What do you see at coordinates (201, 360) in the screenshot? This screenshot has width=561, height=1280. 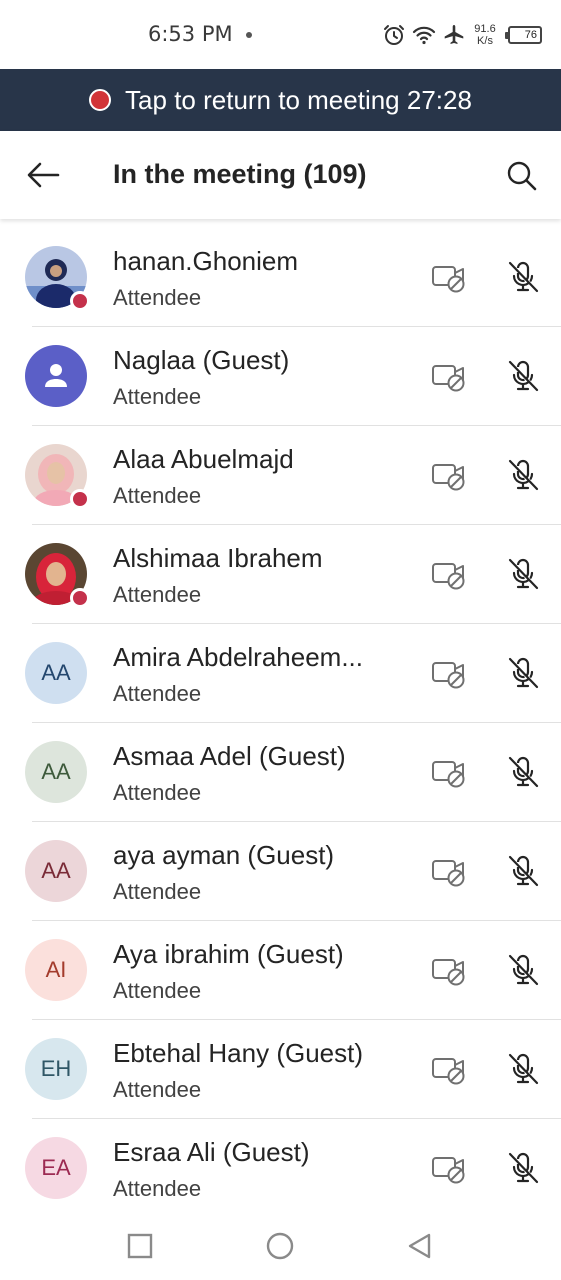 I see `participant-name: Naglaa (Guest)` at bounding box center [201, 360].